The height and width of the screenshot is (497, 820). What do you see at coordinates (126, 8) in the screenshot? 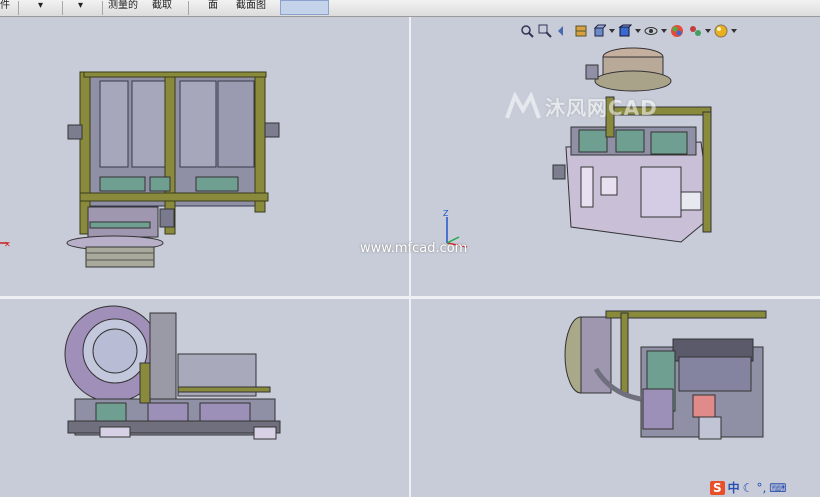
I see `toolbar-measure: 测量的` at bounding box center [126, 8].